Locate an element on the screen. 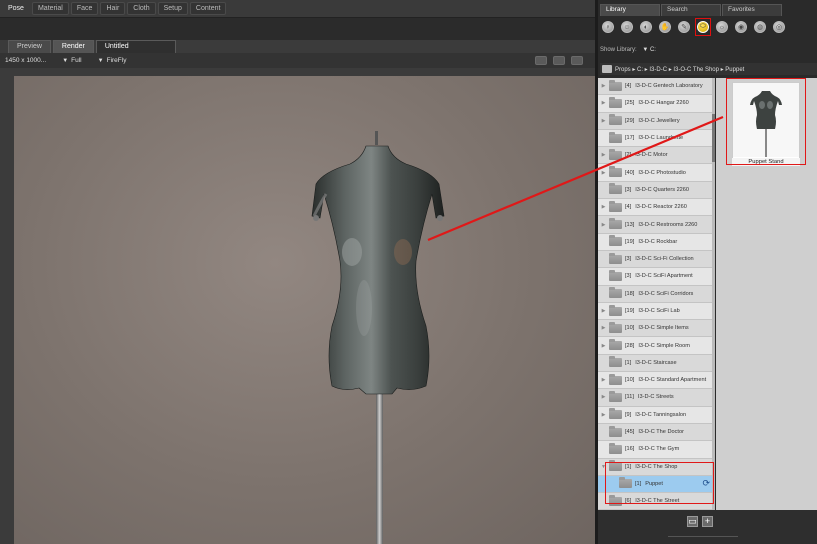 Image resolution: width=817 pixels, height=544 pixels. tree-row: ▶ [10] I3-D-C Simple Items is located at coordinates (656, 329).